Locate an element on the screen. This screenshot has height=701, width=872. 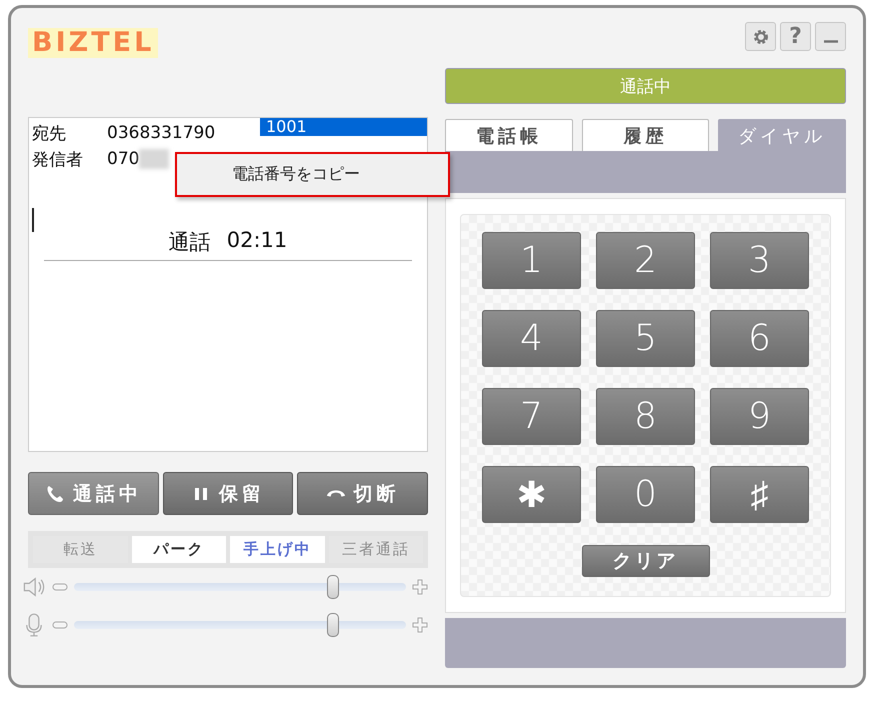
tab: 電話帳 is located at coordinates (509, 135).